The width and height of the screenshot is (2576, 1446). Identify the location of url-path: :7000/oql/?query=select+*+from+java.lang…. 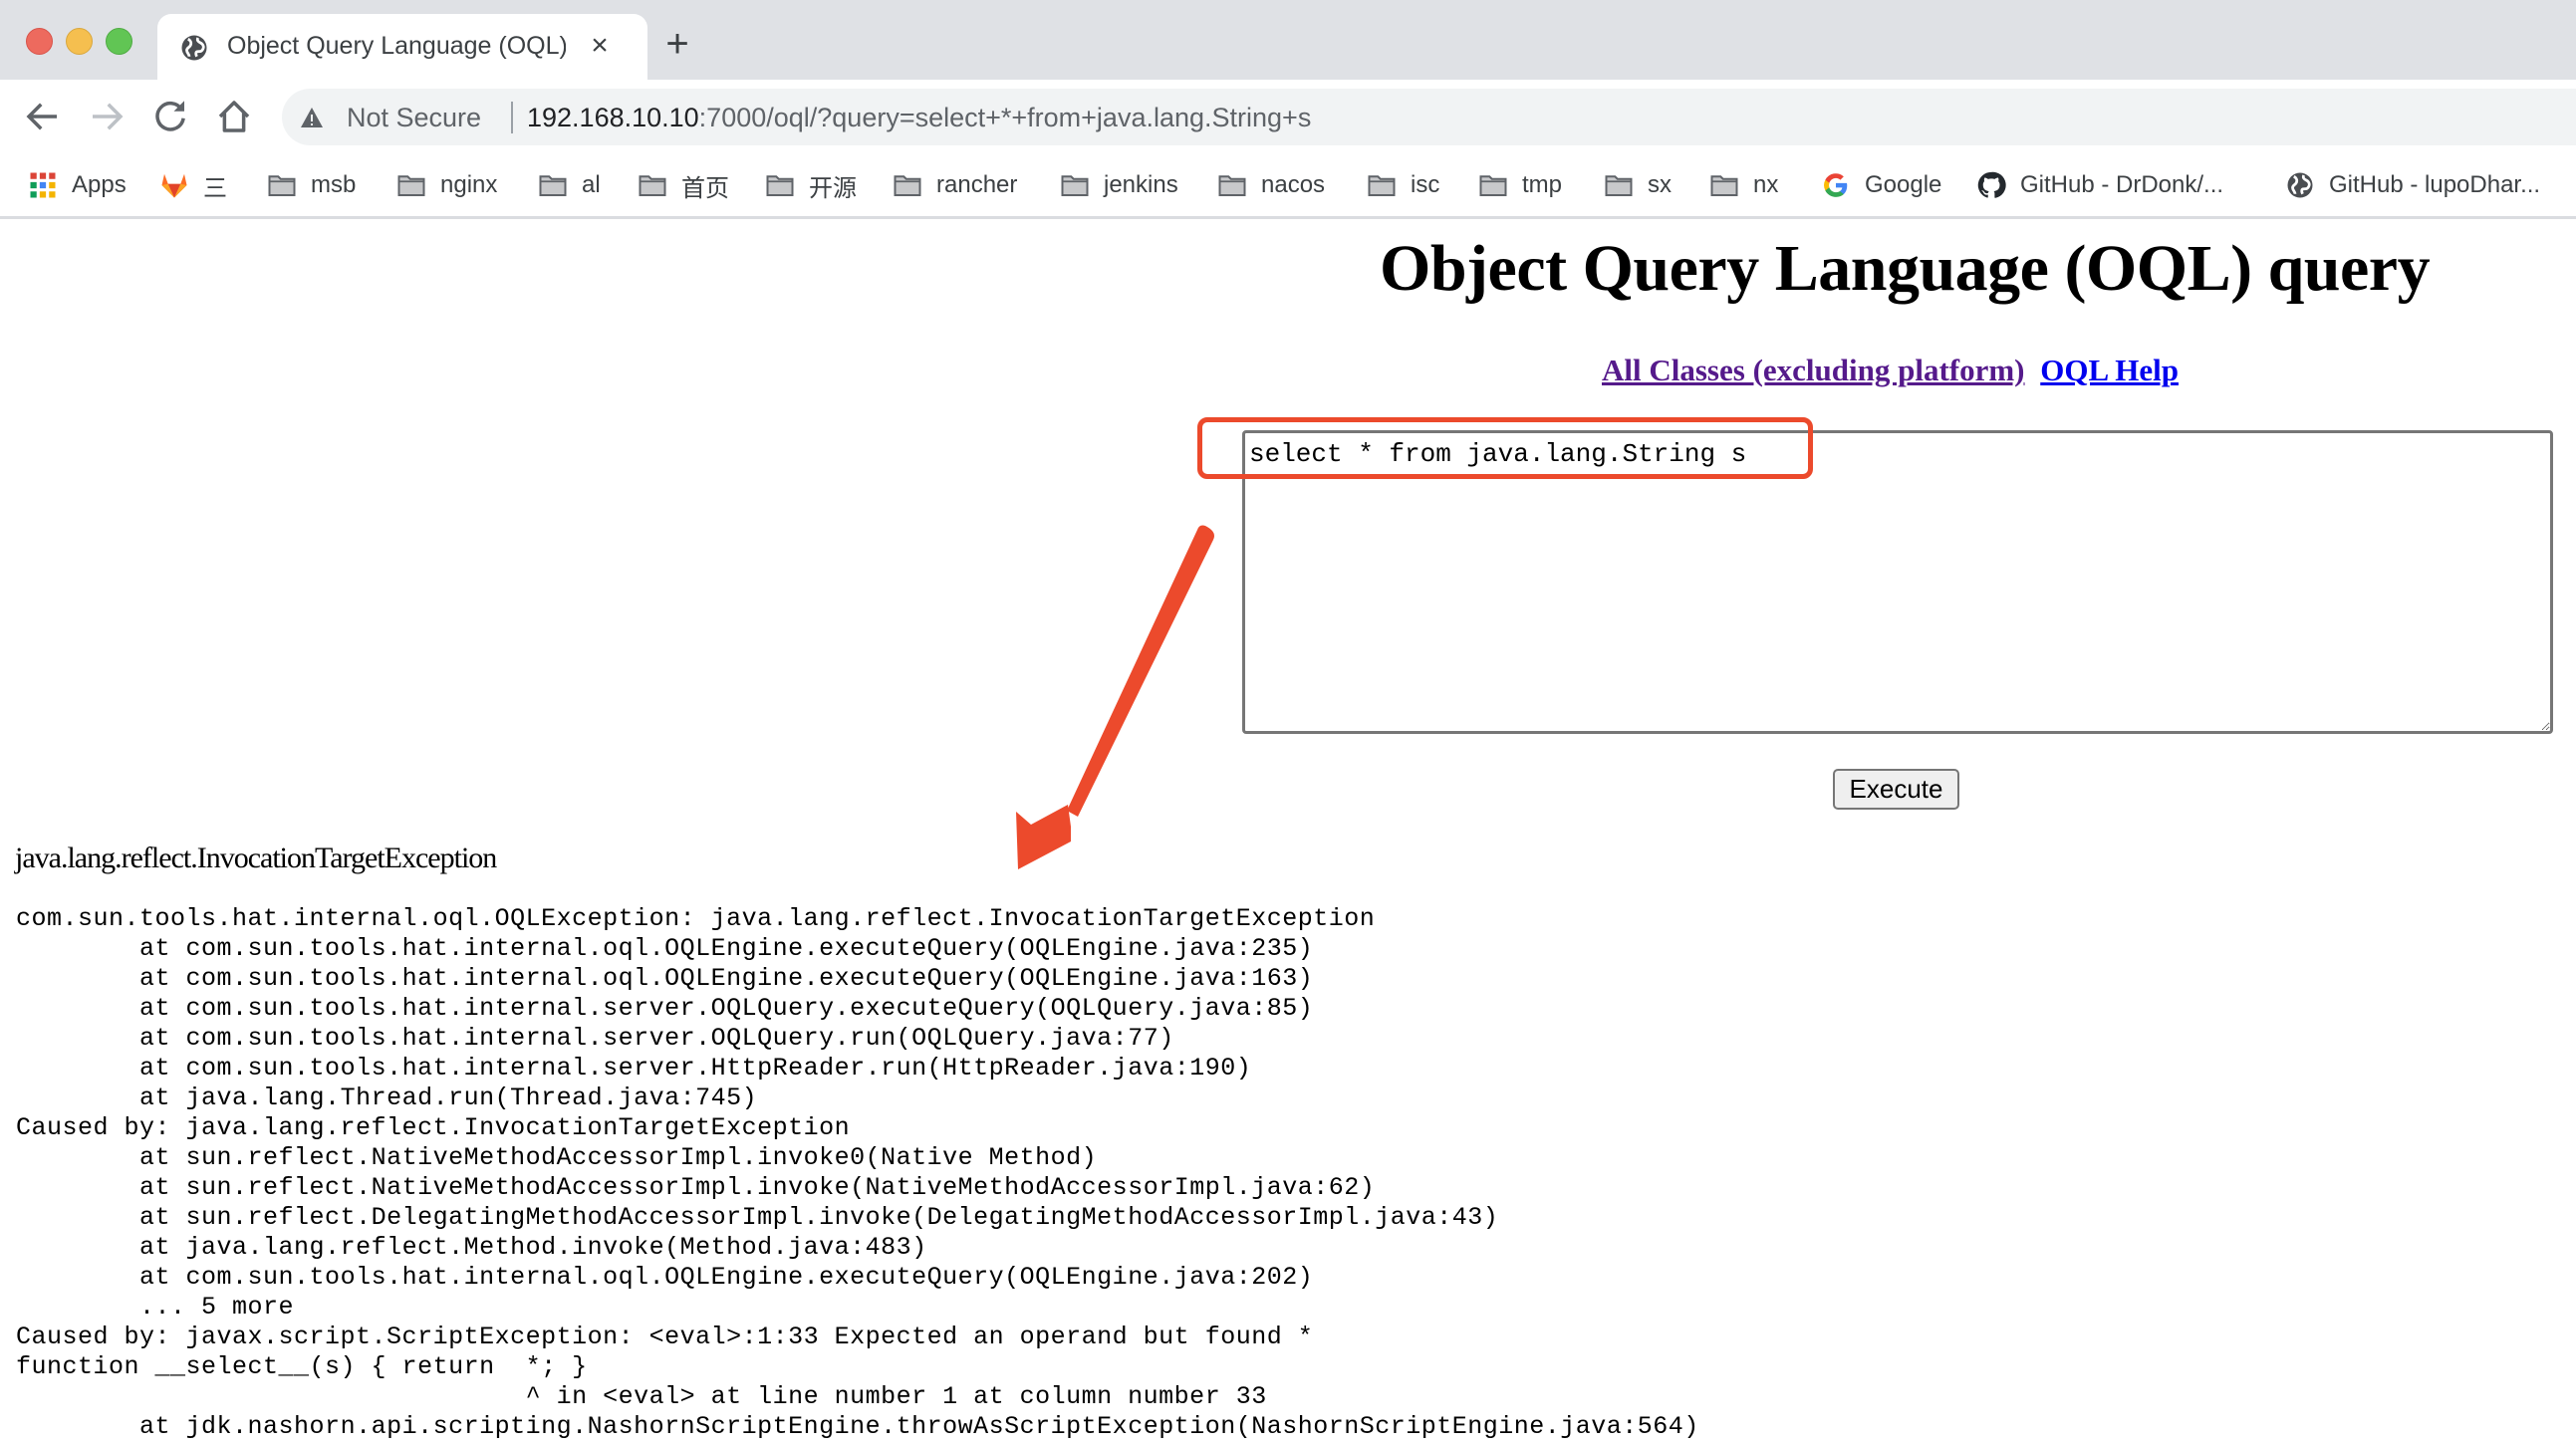
(1005, 117).